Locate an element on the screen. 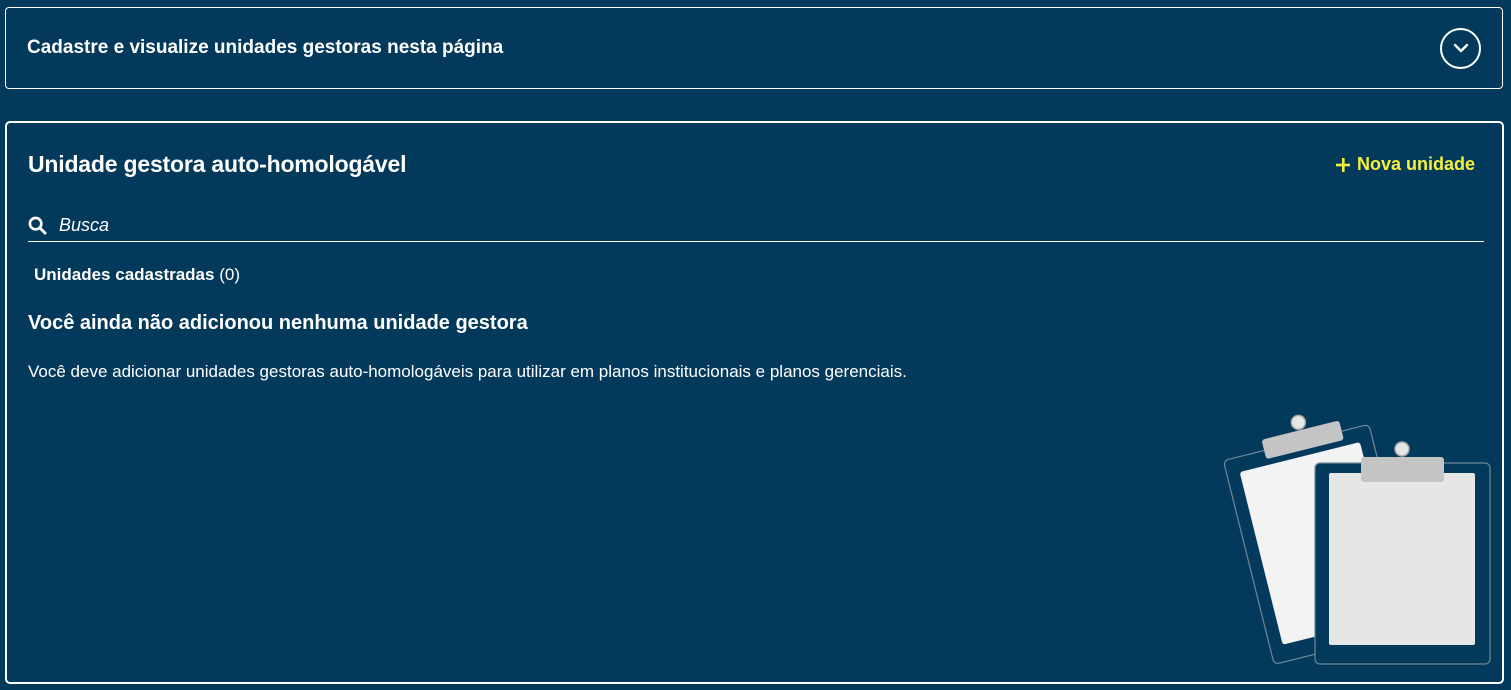 This screenshot has height=690, width=1511. new-unit-label: Nova unidade is located at coordinates (1415, 164).